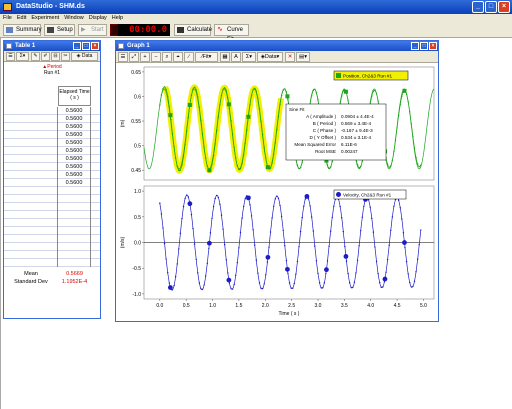 The height and width of the screenshot is (409, 512). I want to click on menu-help: Help, so click(117, 18).